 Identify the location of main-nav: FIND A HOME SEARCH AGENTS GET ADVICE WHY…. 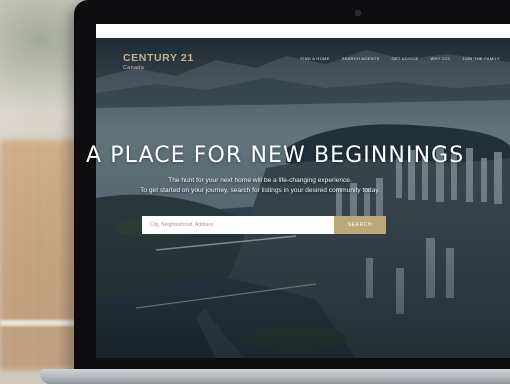
(400, 58).